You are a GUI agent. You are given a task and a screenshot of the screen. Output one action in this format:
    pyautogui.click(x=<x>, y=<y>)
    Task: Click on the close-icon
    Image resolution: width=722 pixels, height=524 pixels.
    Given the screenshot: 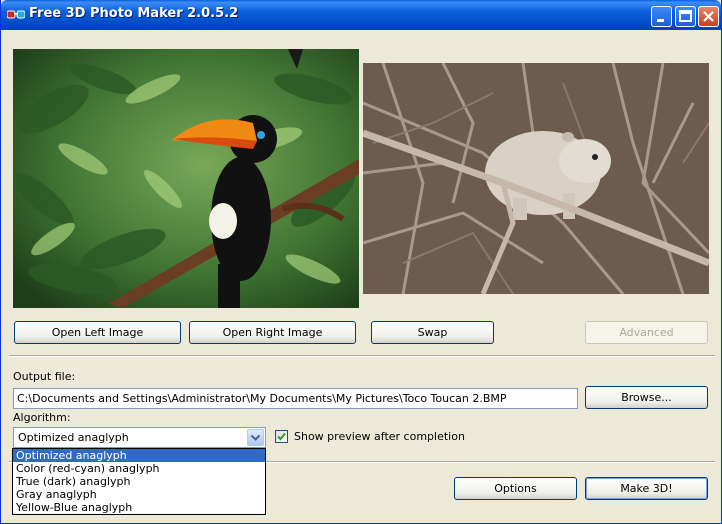 What is the action you would take?
    pyautogui.click(x=708, y=16)
    